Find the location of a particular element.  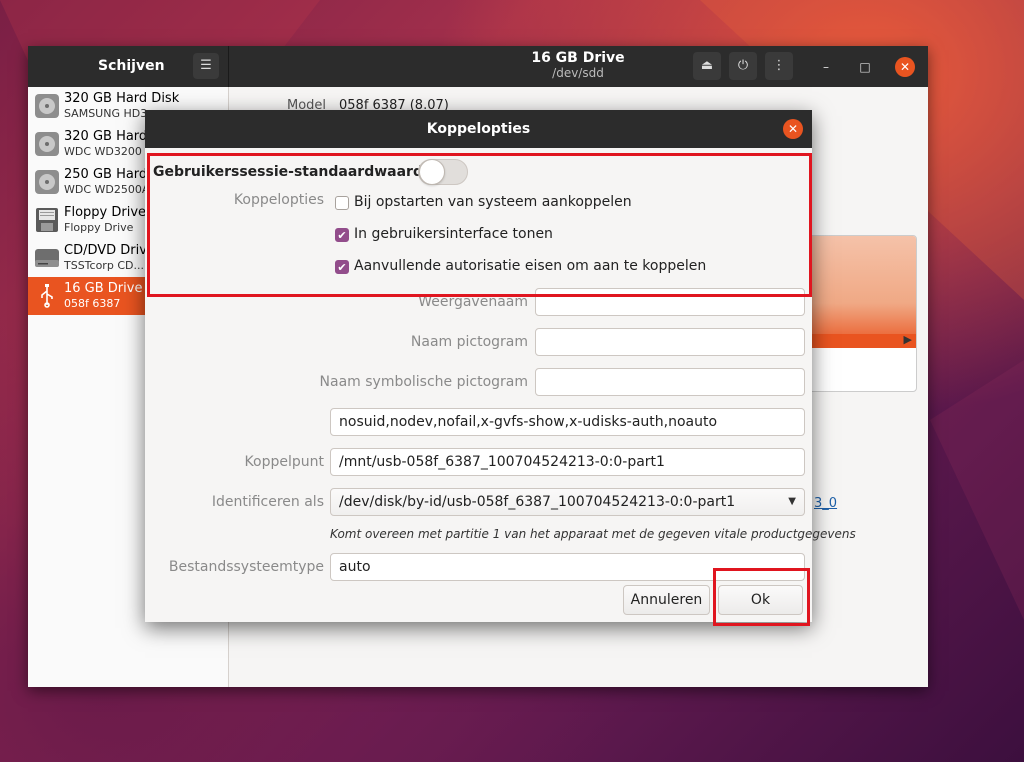

highlight-box-session-options is located at coordinates (479, 225).